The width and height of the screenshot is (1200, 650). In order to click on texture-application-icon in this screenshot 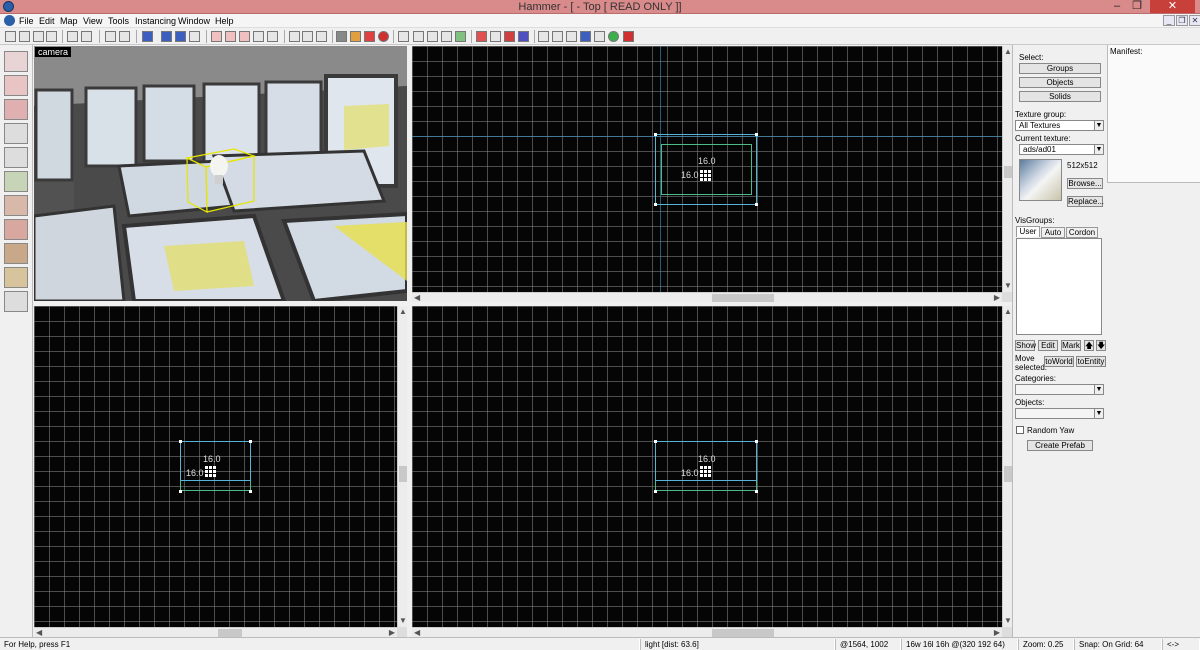, I will do `click(355, 36)`.